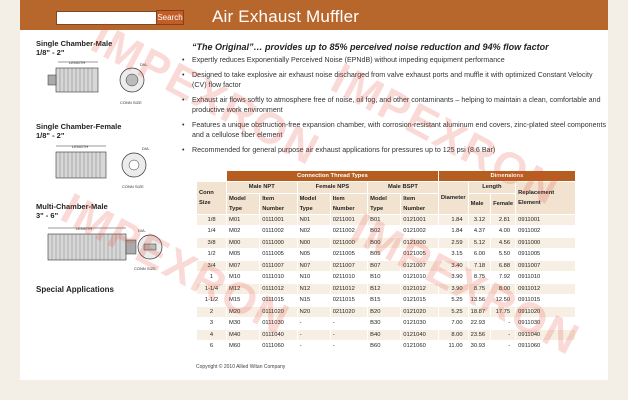  Describe the element at coordinates (545, 254) in the screenshot. I see `table-cell: 0911005` at that location.